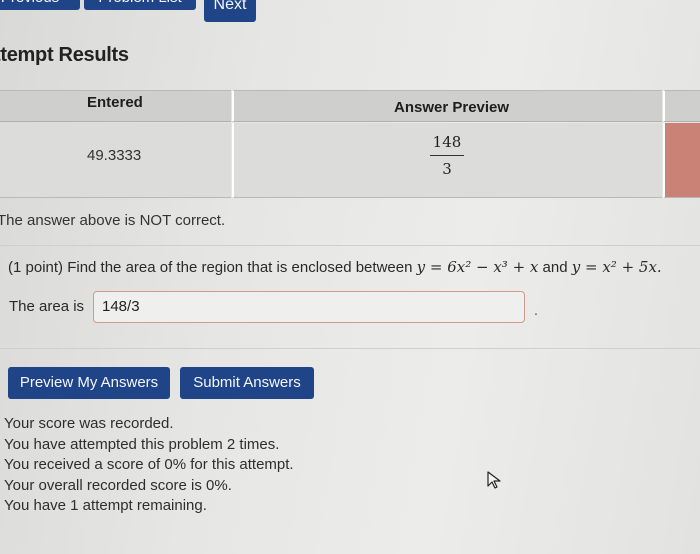  I want to click on answer-input: 148/3, so click(309, 307).